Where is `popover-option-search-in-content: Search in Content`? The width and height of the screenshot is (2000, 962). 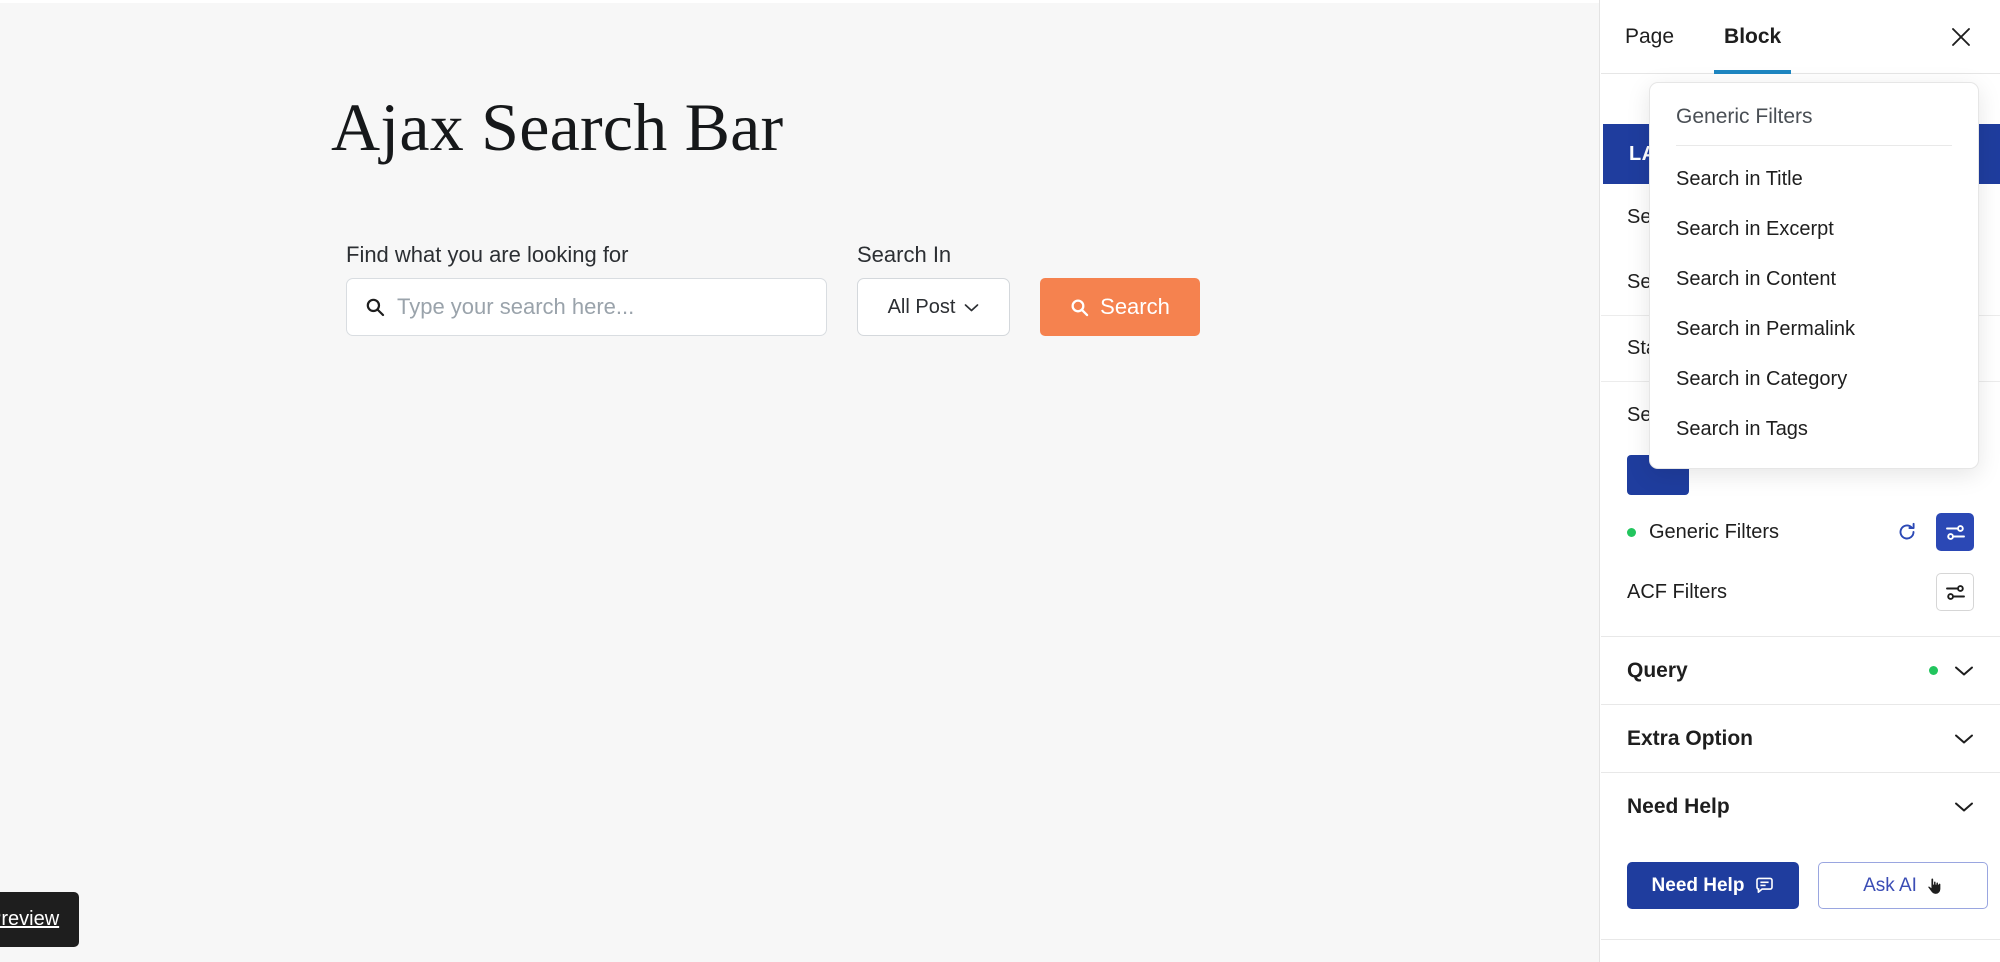
popover-option-search-in-content: Search in Content is located at coordinates (1814, 279).